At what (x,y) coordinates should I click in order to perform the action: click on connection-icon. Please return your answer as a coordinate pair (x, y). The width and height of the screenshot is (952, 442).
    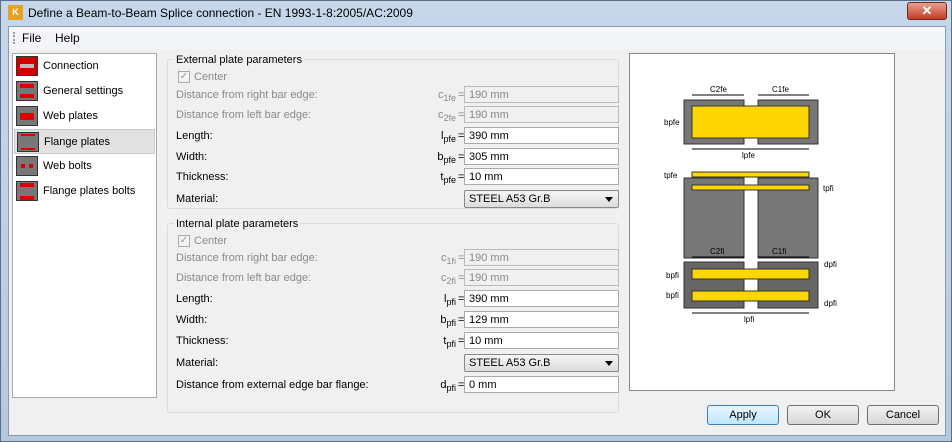
    Looking at the image, I should click on (27, 66).